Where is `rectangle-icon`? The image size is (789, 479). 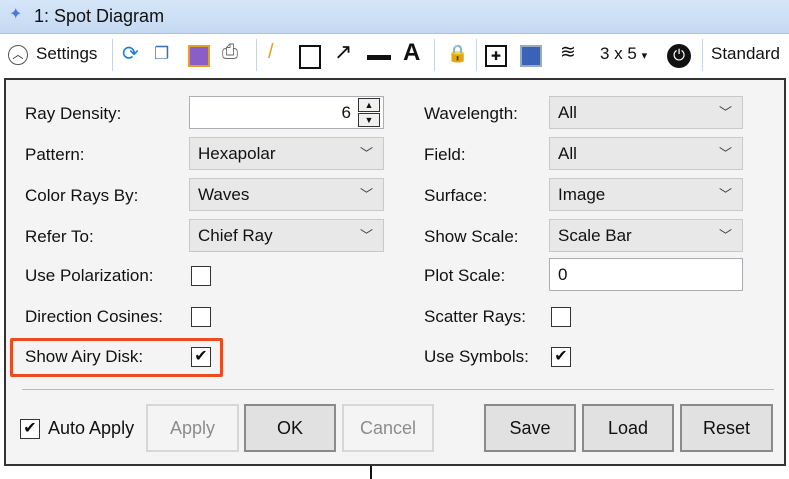
rectangle-icon is located at coordinates (310, 57).